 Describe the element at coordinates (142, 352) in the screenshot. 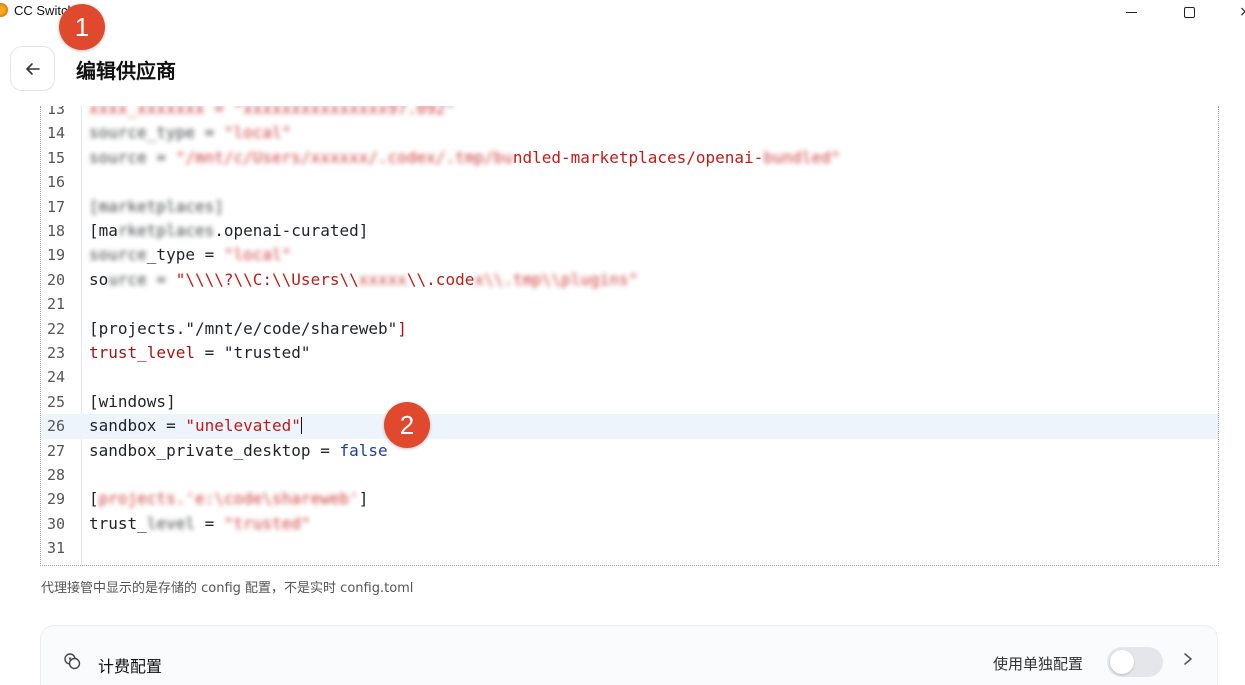

I see `code-token: trust_level` at that location.